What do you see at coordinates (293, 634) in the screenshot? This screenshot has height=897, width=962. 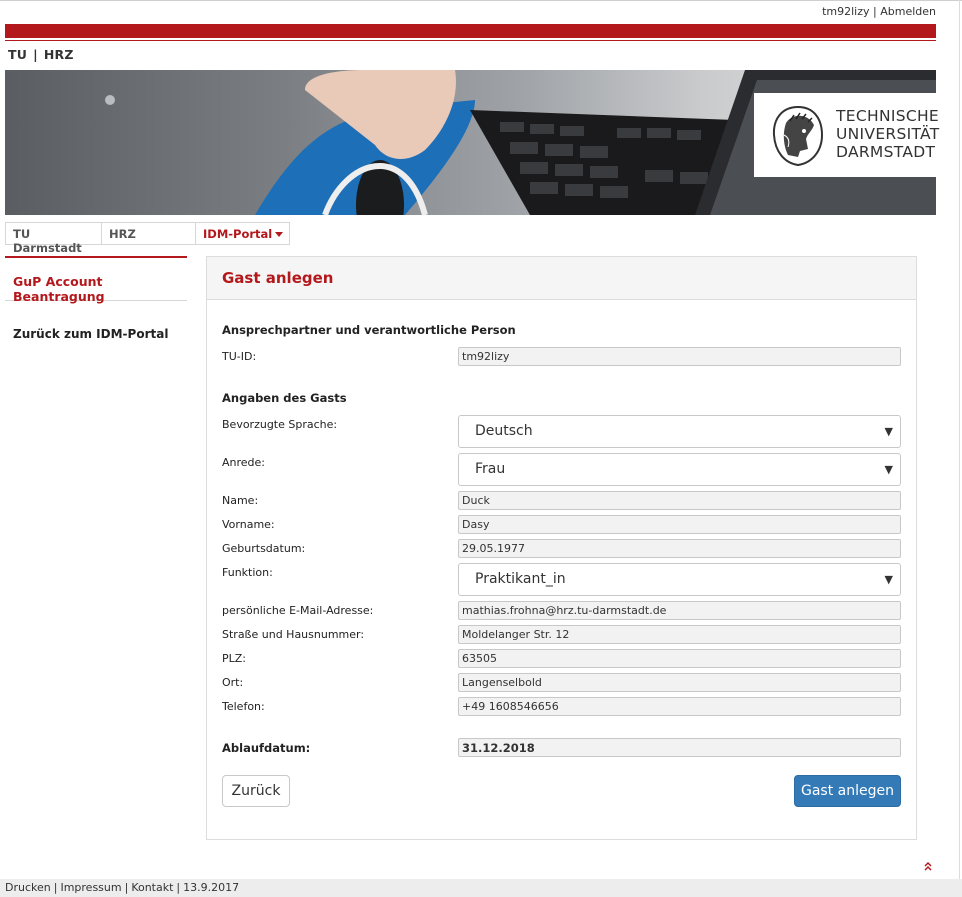 I see `street-label: Straße und Hausnummer:` at bounding box center [293, 634].